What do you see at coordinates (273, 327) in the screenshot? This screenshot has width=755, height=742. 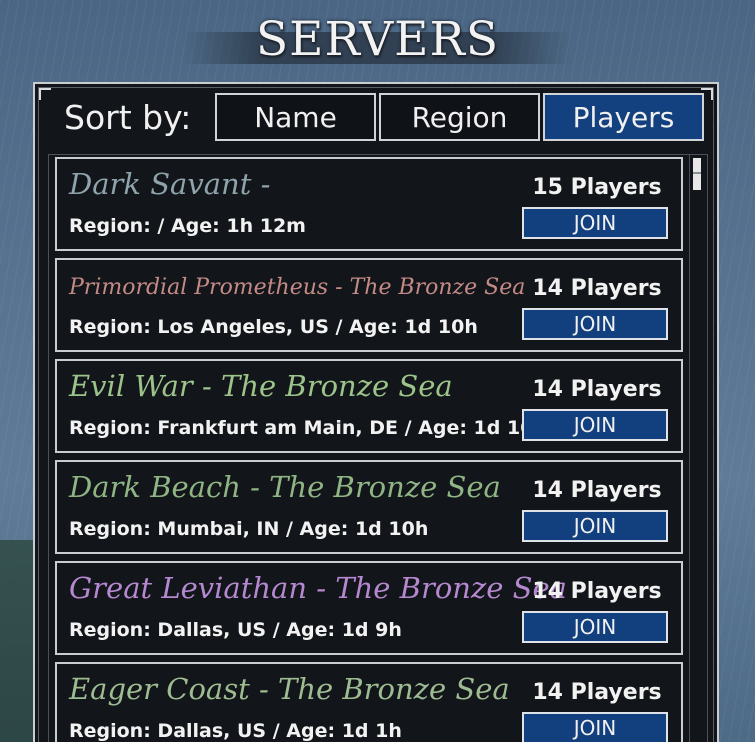 I see `server-region-age: Region: Los Angeles, US / Age: 1d 10h` at bounding box center [273, 327].